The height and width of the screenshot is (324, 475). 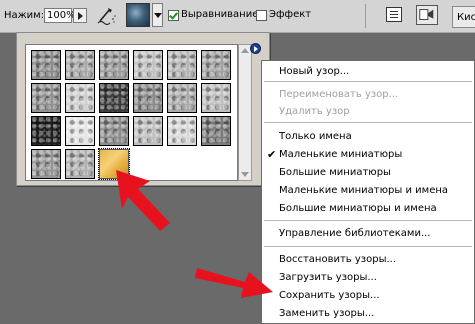 I want to click on options-bar: Нажим: 100% Выравнивание Эффект Кис, so click(x=237, y=16).